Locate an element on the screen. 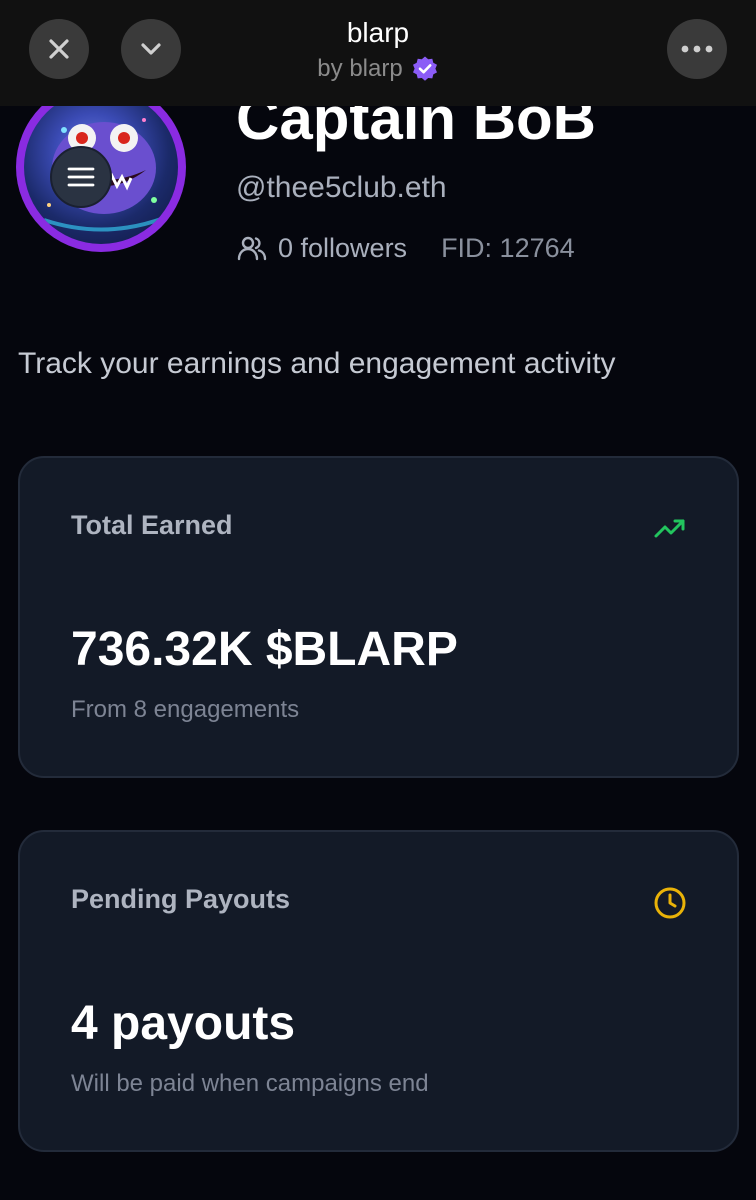 This screenshot has width=756, height=1200. app-top-bar: blarp by blarp is located at coordinates (378, 53).